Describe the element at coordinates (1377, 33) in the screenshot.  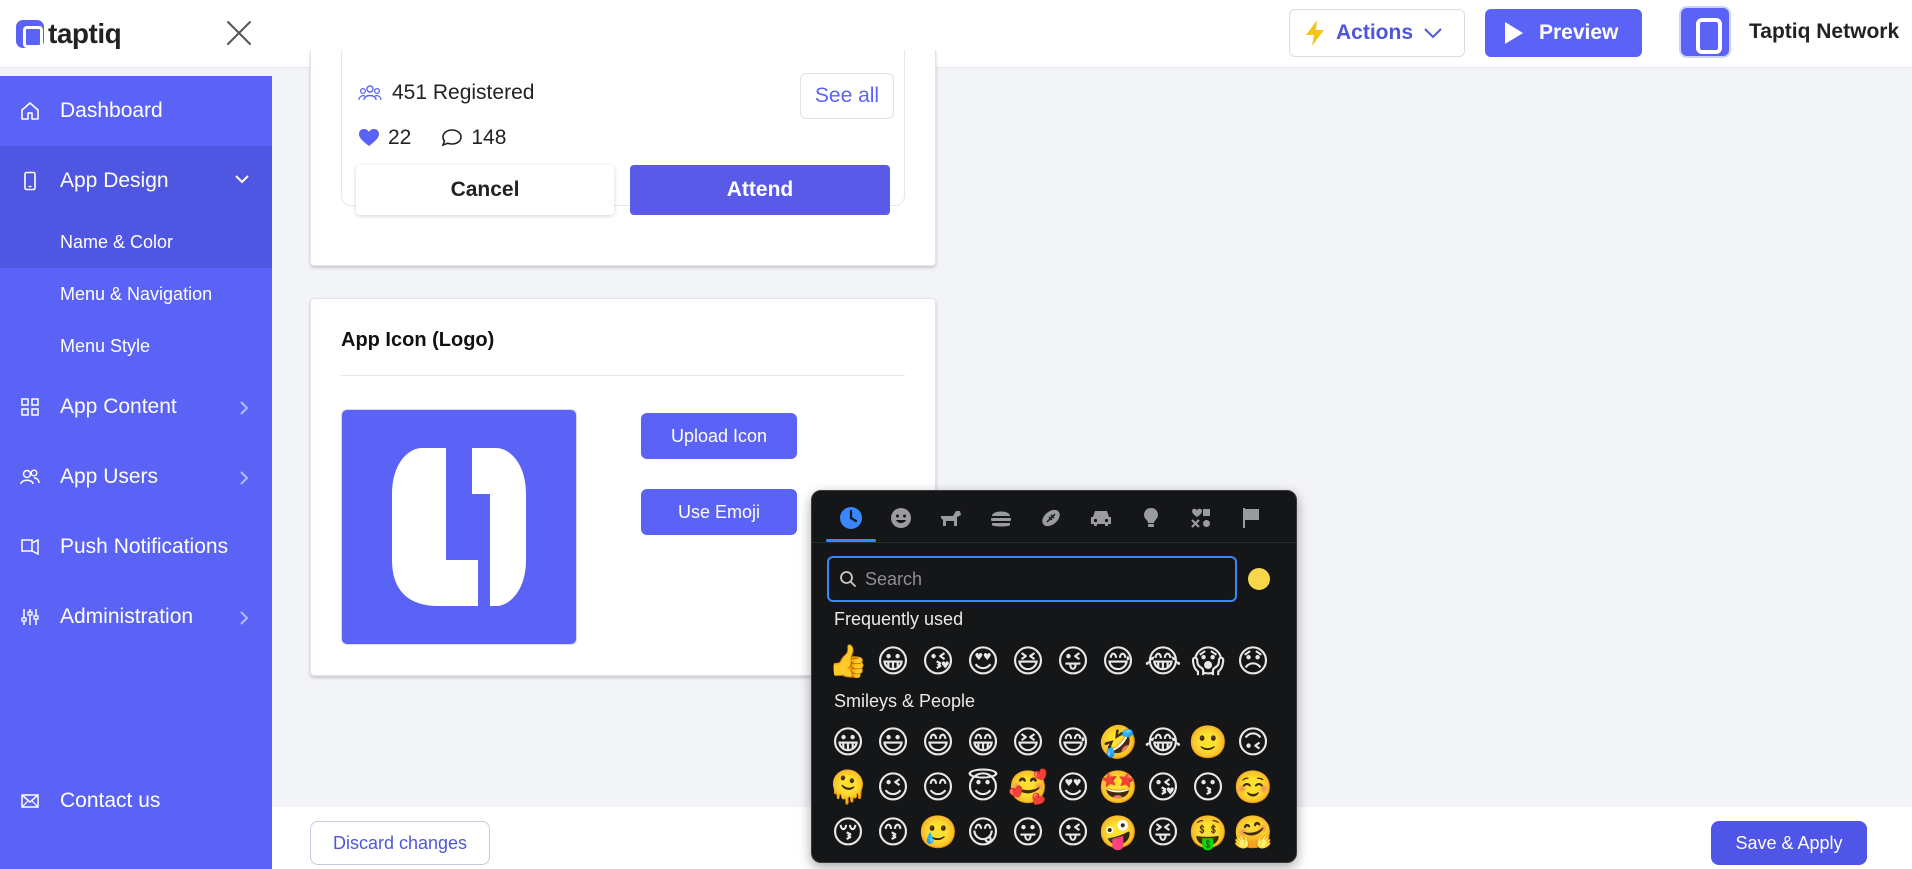
I see `actions-button: Actions` at that location.